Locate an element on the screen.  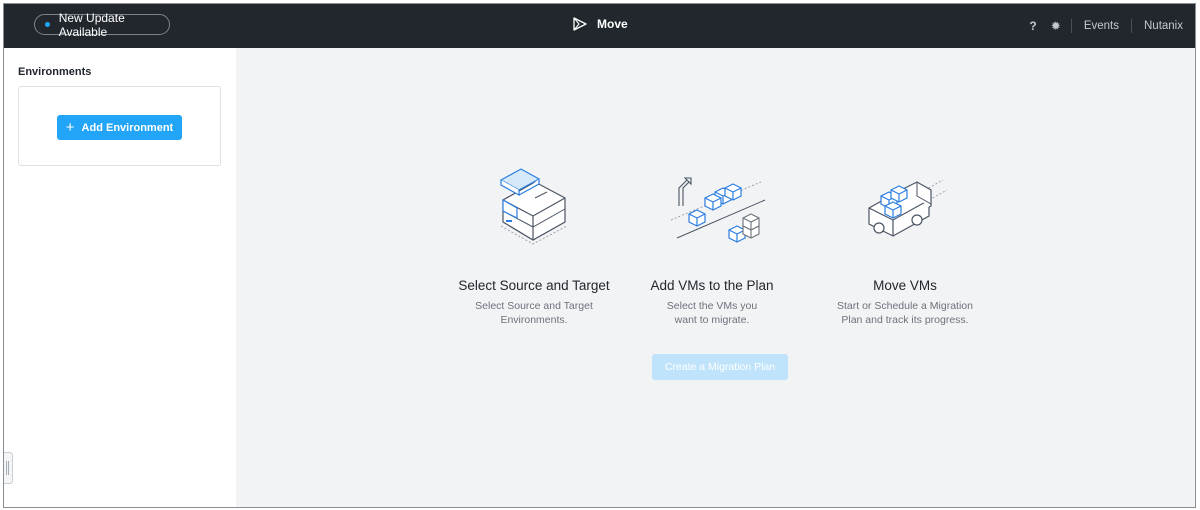
step-description-line: want to migrate. is located at coordinates (712, 320).